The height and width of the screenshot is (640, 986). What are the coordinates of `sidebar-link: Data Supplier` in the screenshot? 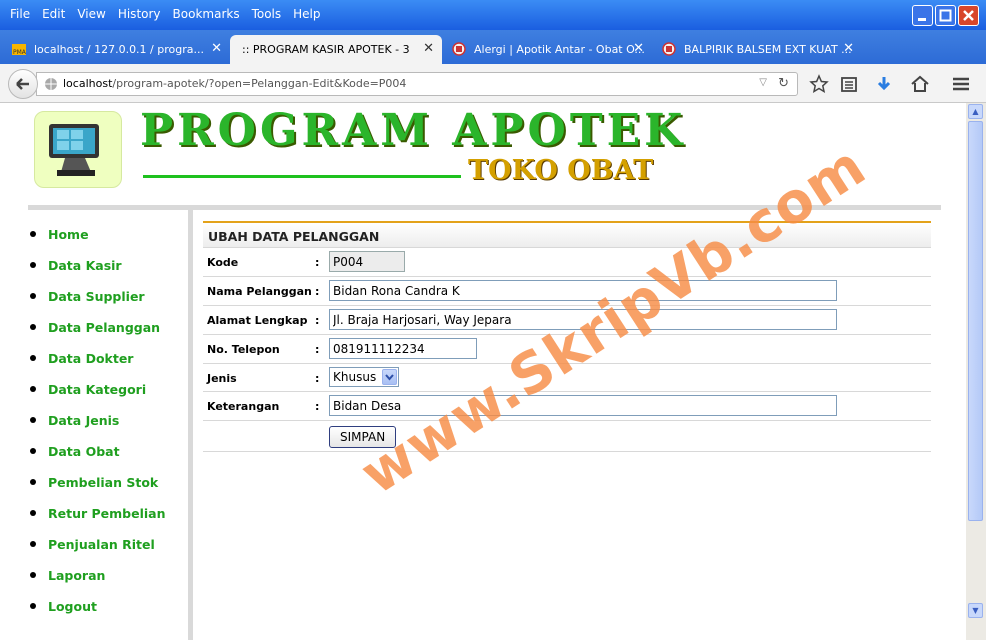 It's located at (96, 296).